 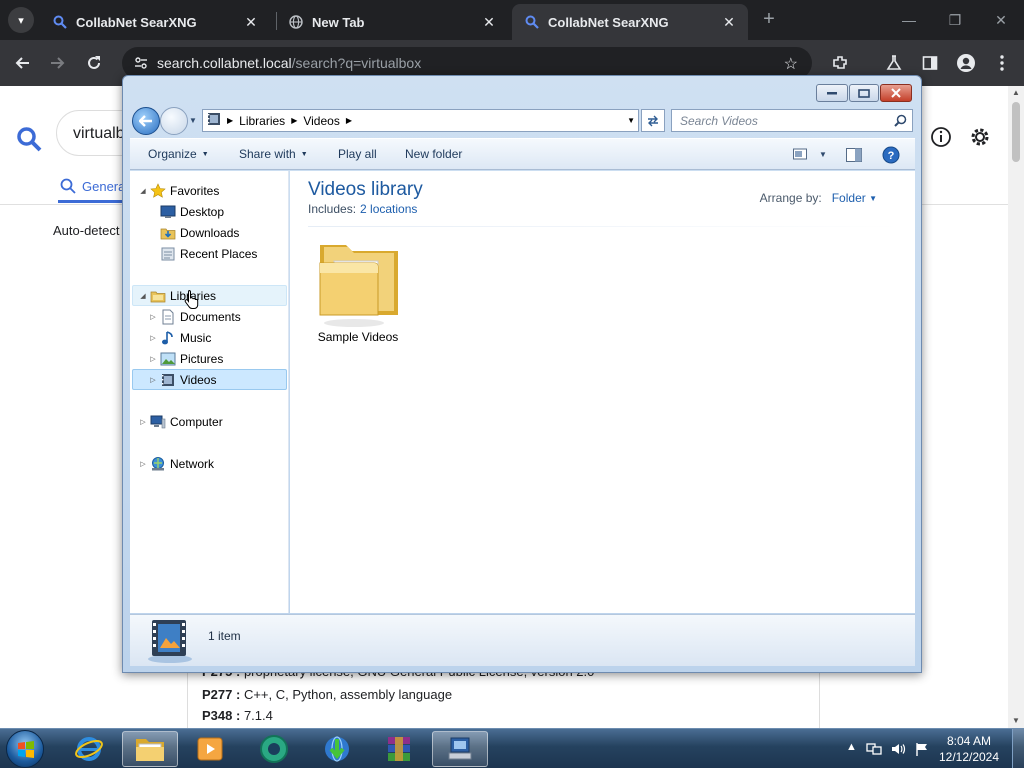 I want to click on nav-desktop: Desktop, so click(x=192, y=211).